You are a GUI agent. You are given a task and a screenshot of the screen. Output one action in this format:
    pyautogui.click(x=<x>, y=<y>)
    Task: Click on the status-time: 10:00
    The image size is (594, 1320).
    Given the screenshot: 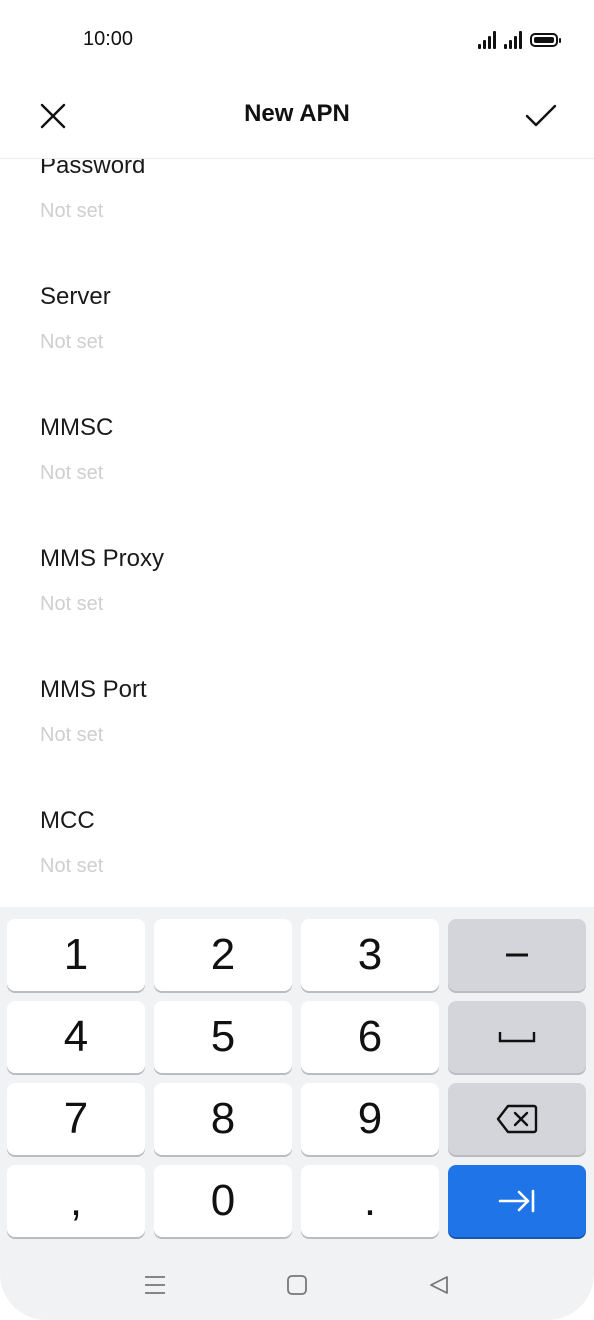 What is the action you would take?
    pyautogui.click(x=108, y=39)
    